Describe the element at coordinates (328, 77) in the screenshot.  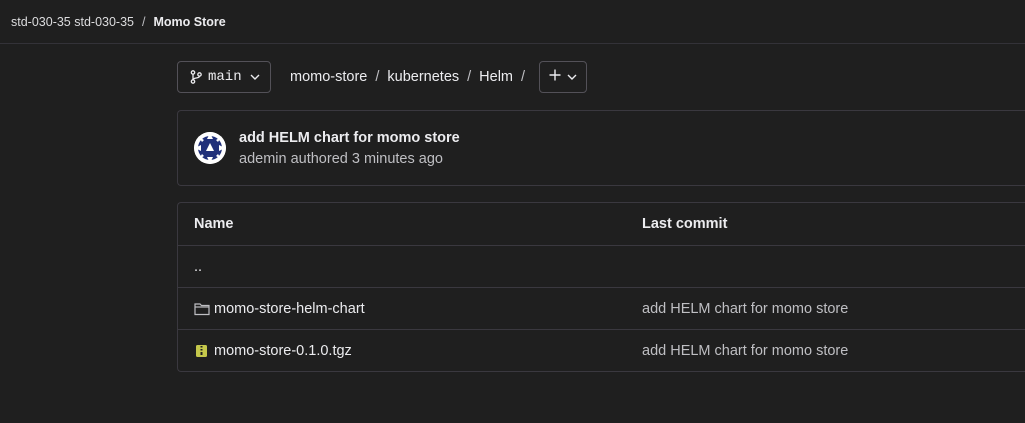
I see `path-segment-root: momo-store` at that location.